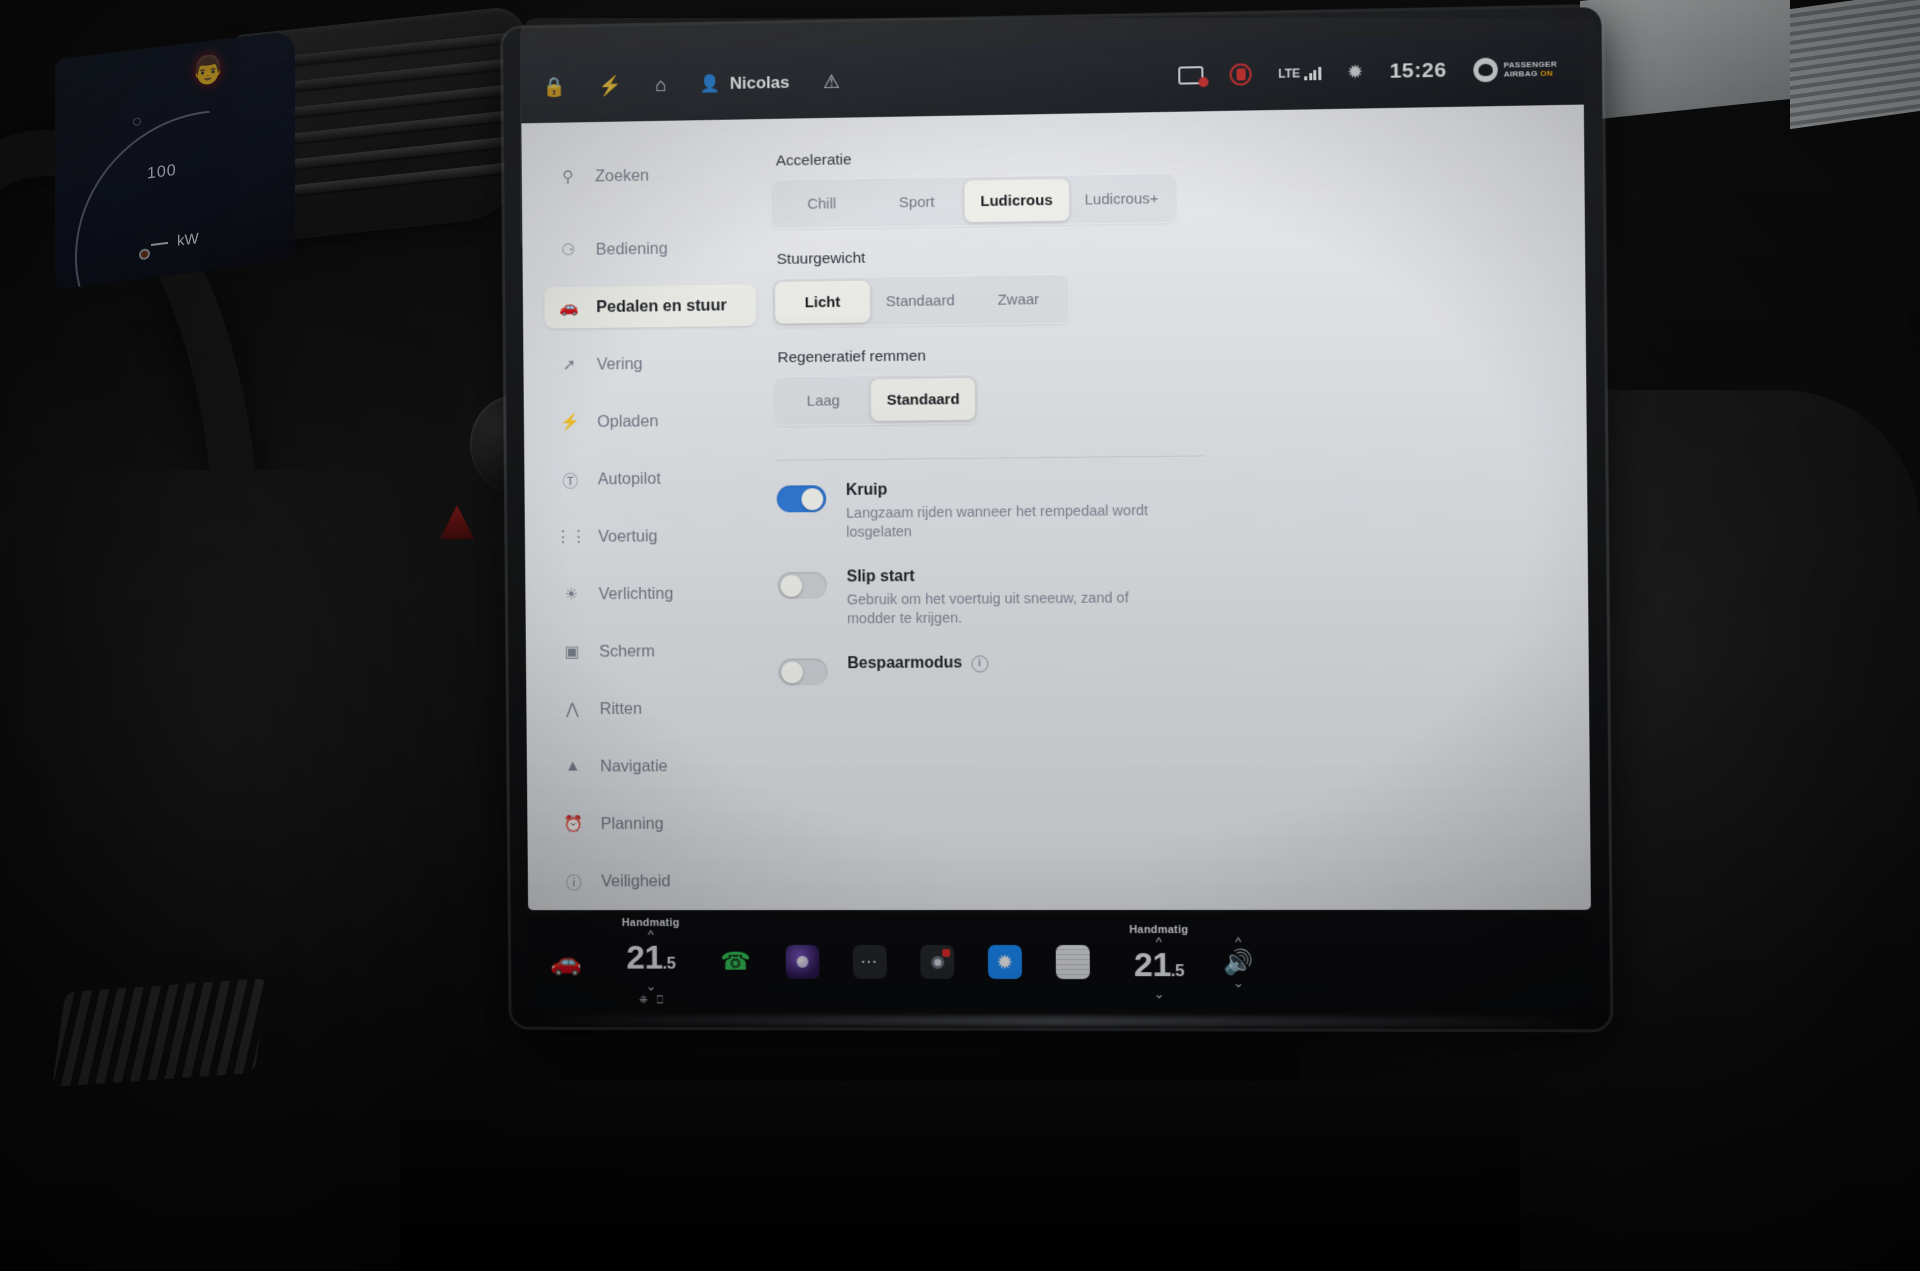 The width and height of the screenshot is (1920, 1271). What do you see at coordinates (627, 651) in the screenshot?
I see `sidebar-item-label: Scherm` at bounding box center [627, 651].